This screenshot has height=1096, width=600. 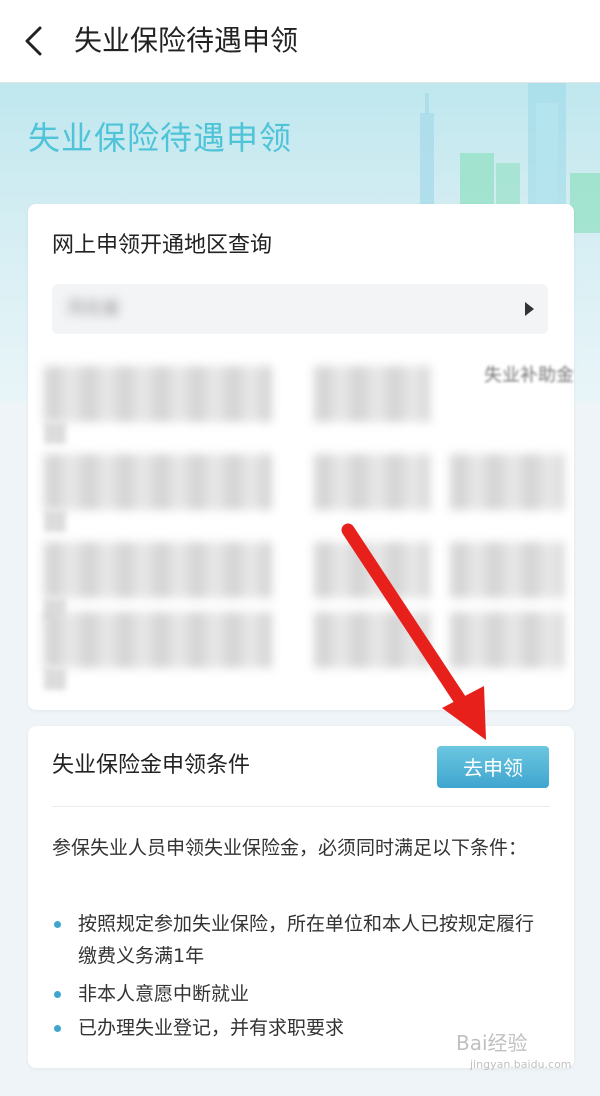 I want to click on watermark-url: jingyan.baidu.com, so click(x=521, y=1064).